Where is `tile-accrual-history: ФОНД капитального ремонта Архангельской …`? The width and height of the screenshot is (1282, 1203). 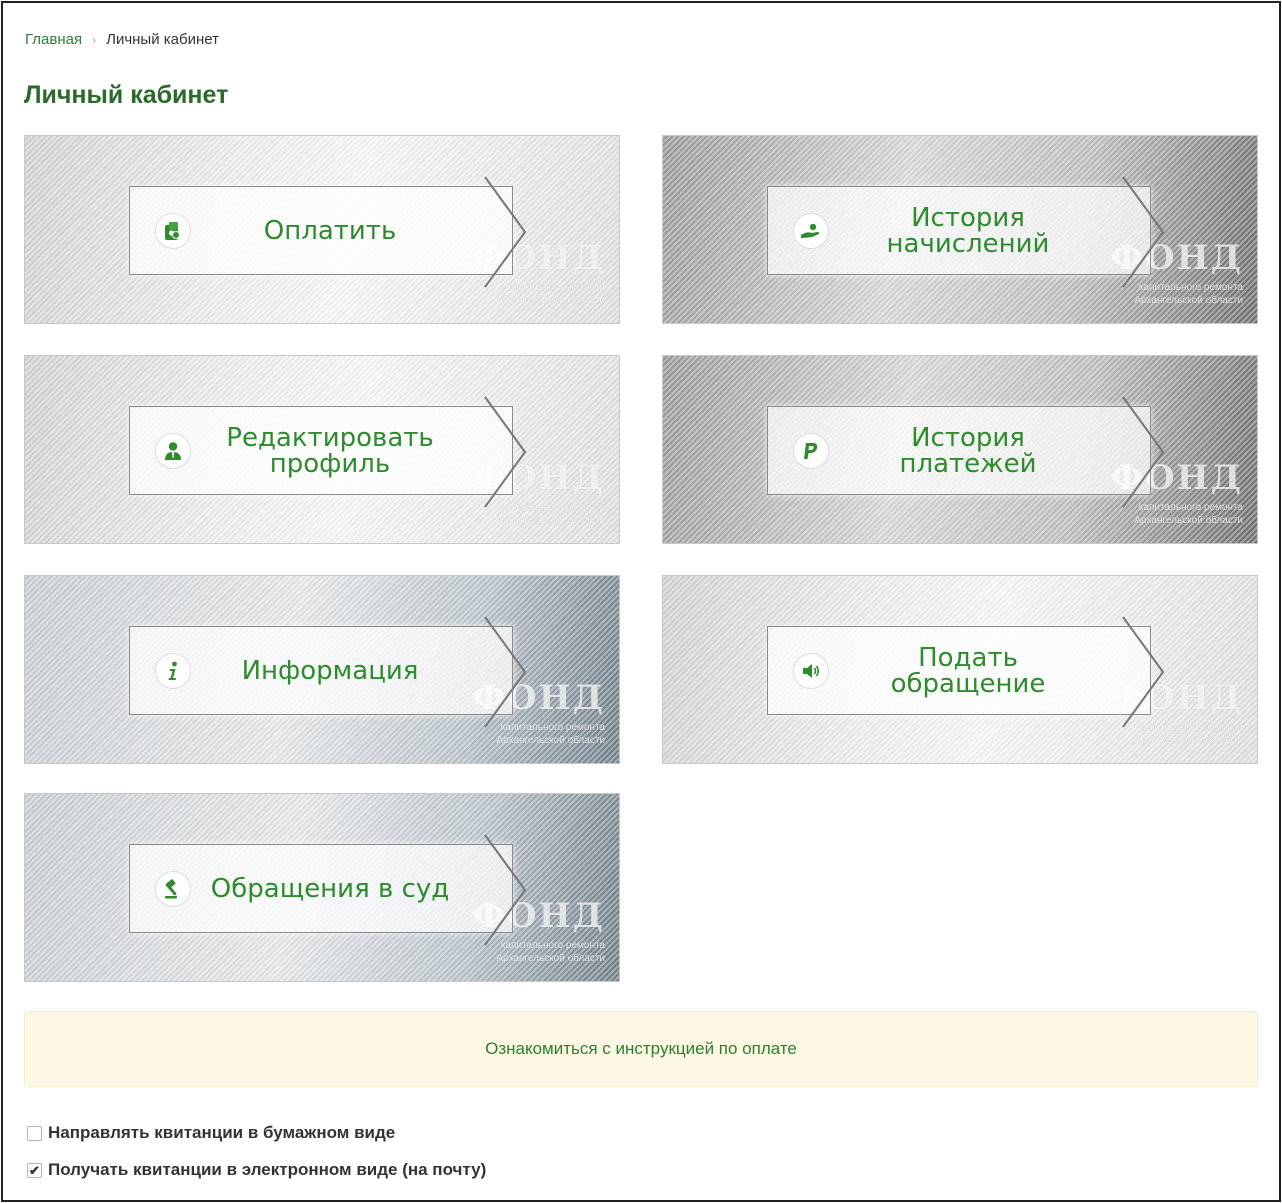
tile-accrual-history: ФОНД капитального ремонта Архангельской … is located at coordinates (960, 229).